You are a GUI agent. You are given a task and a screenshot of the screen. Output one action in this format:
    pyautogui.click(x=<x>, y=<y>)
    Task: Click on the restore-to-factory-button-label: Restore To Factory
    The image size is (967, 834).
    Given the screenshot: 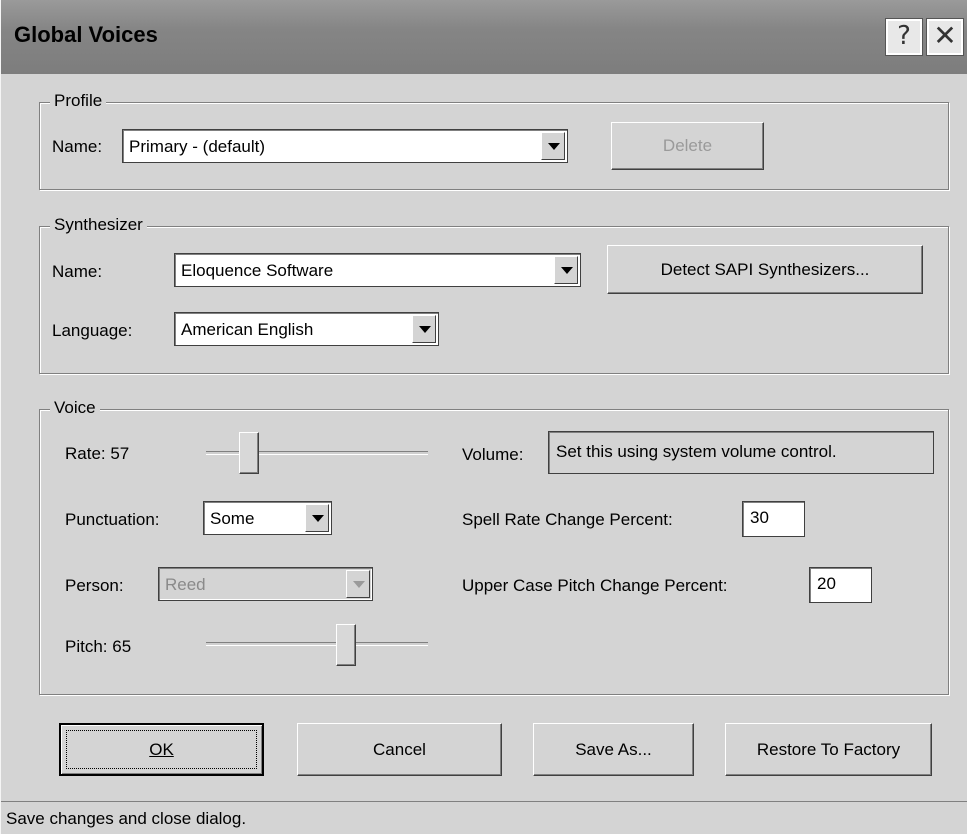 What is the action you would take?
    pyautogui.click(x=828, y=749)
    